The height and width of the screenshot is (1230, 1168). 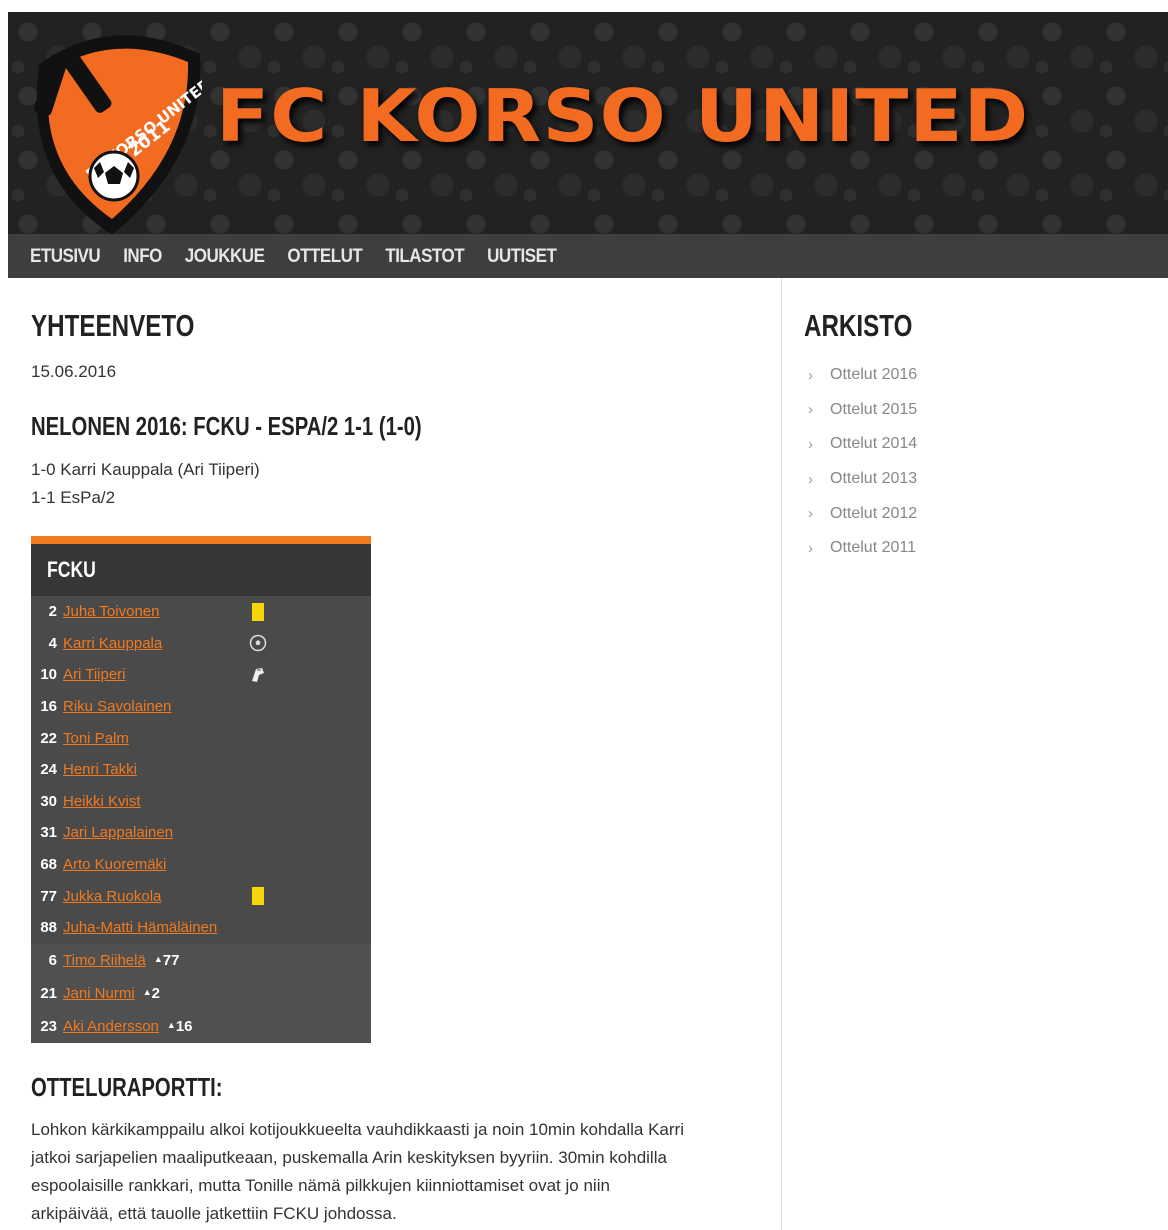 I want to click on archive-link: Ottelut 2015, so click(x=873, y=410).